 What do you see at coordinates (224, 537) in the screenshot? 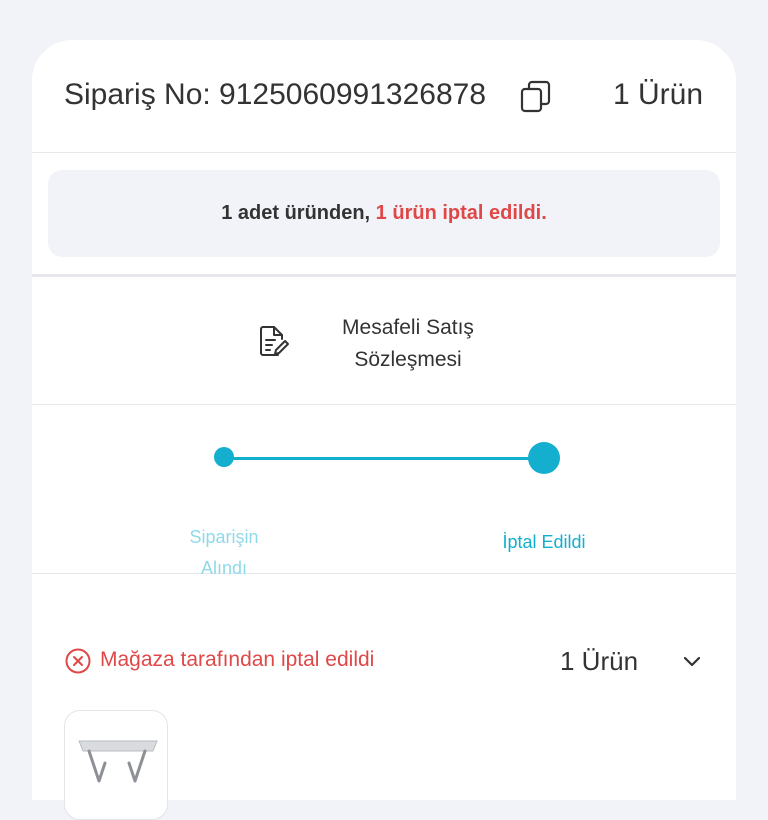
I see `tracker-step-received-line1: Siparişin` at bounding box center [224, 537].